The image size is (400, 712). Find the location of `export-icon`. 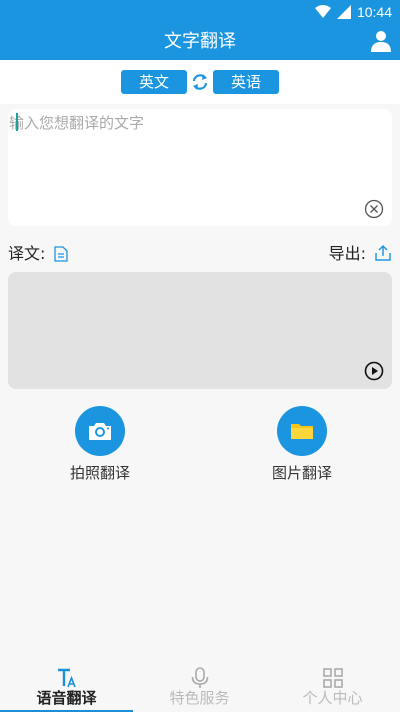

export-icon is located at coordinates (383, 253).